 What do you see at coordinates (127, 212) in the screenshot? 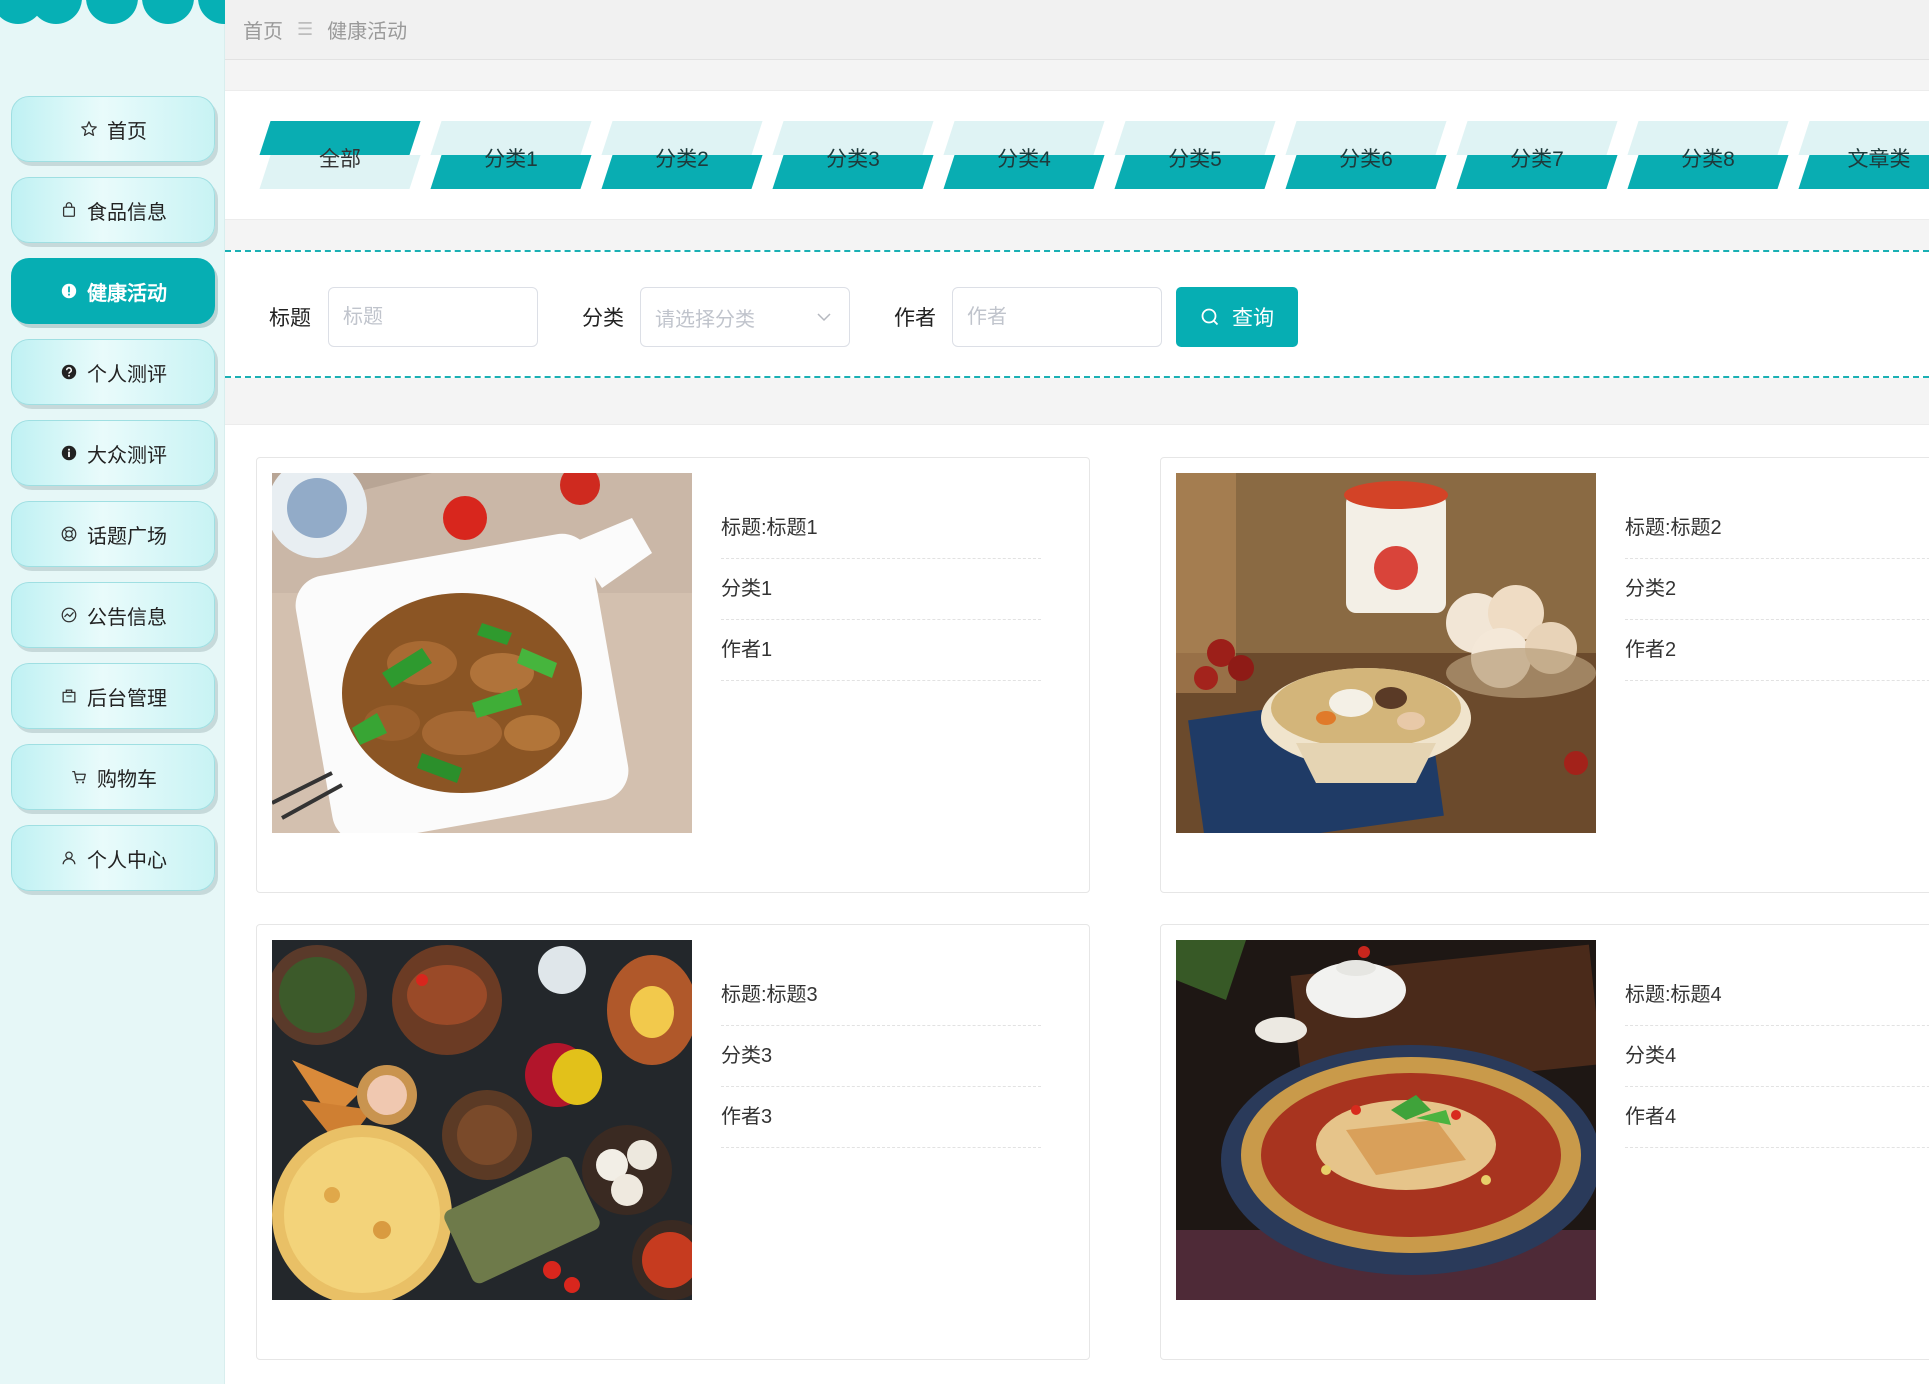
I see `sidebar-item-label: 食品信息` at bounding box center [127, 212].